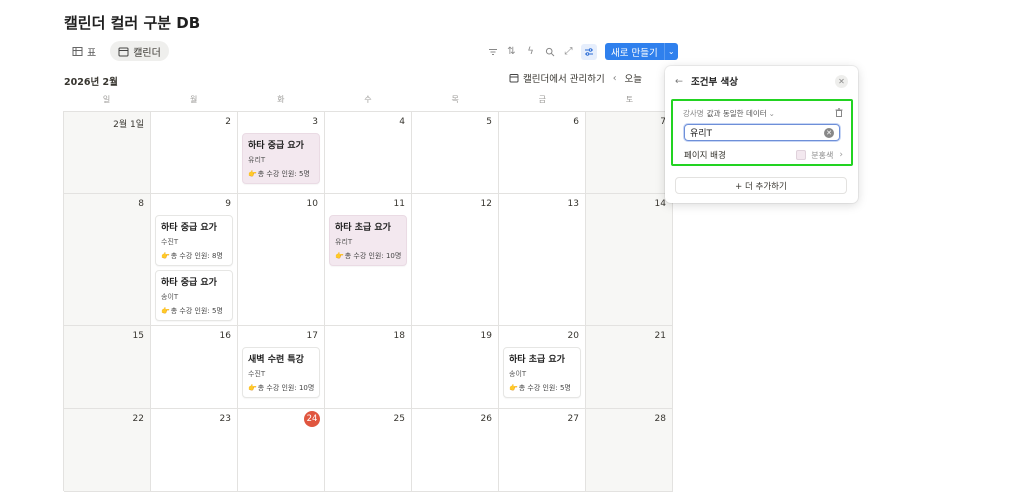  What do you see at coordinates (170, 242) in the screenshot?
I see `event-teacher: 수진T` at bounding box center [170, 242].